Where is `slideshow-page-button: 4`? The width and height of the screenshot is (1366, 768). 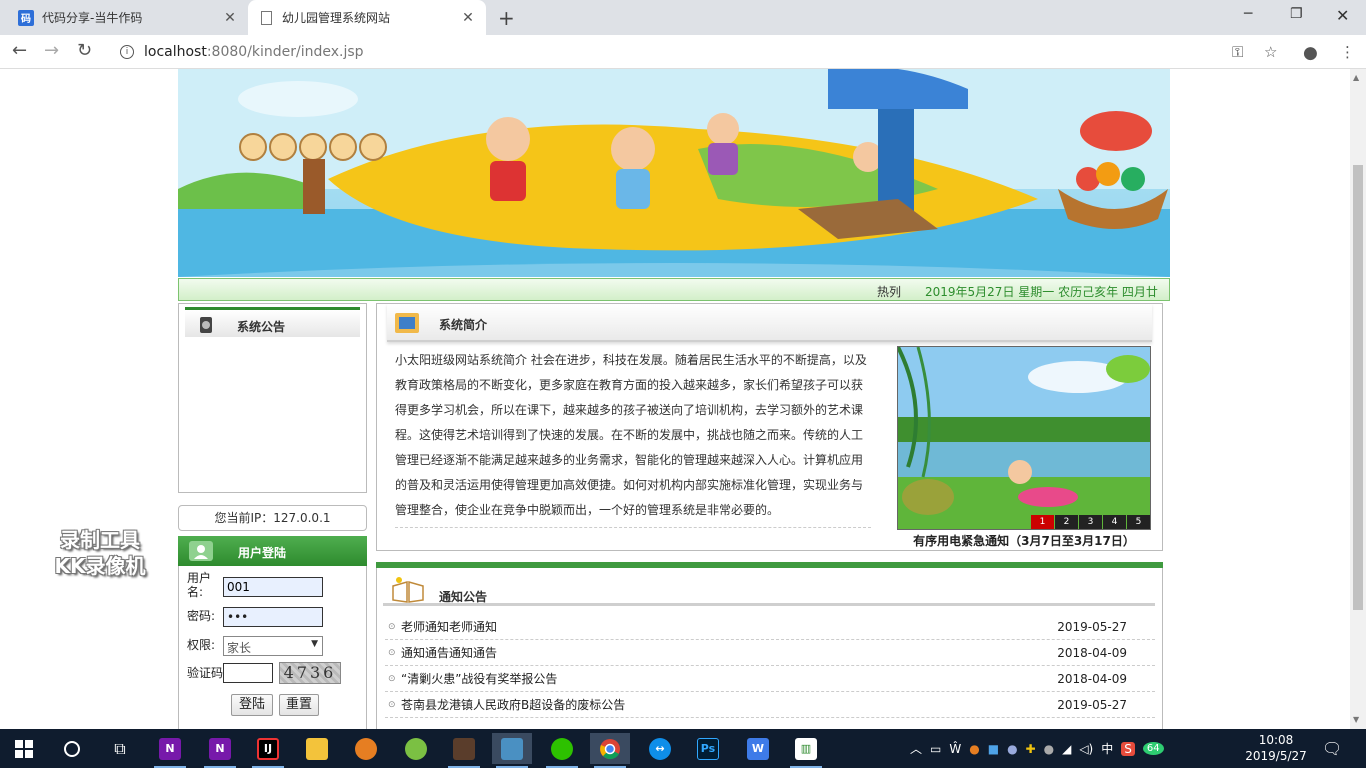
slideshow-page-button: 4 is located at coordinates (1114, 522).